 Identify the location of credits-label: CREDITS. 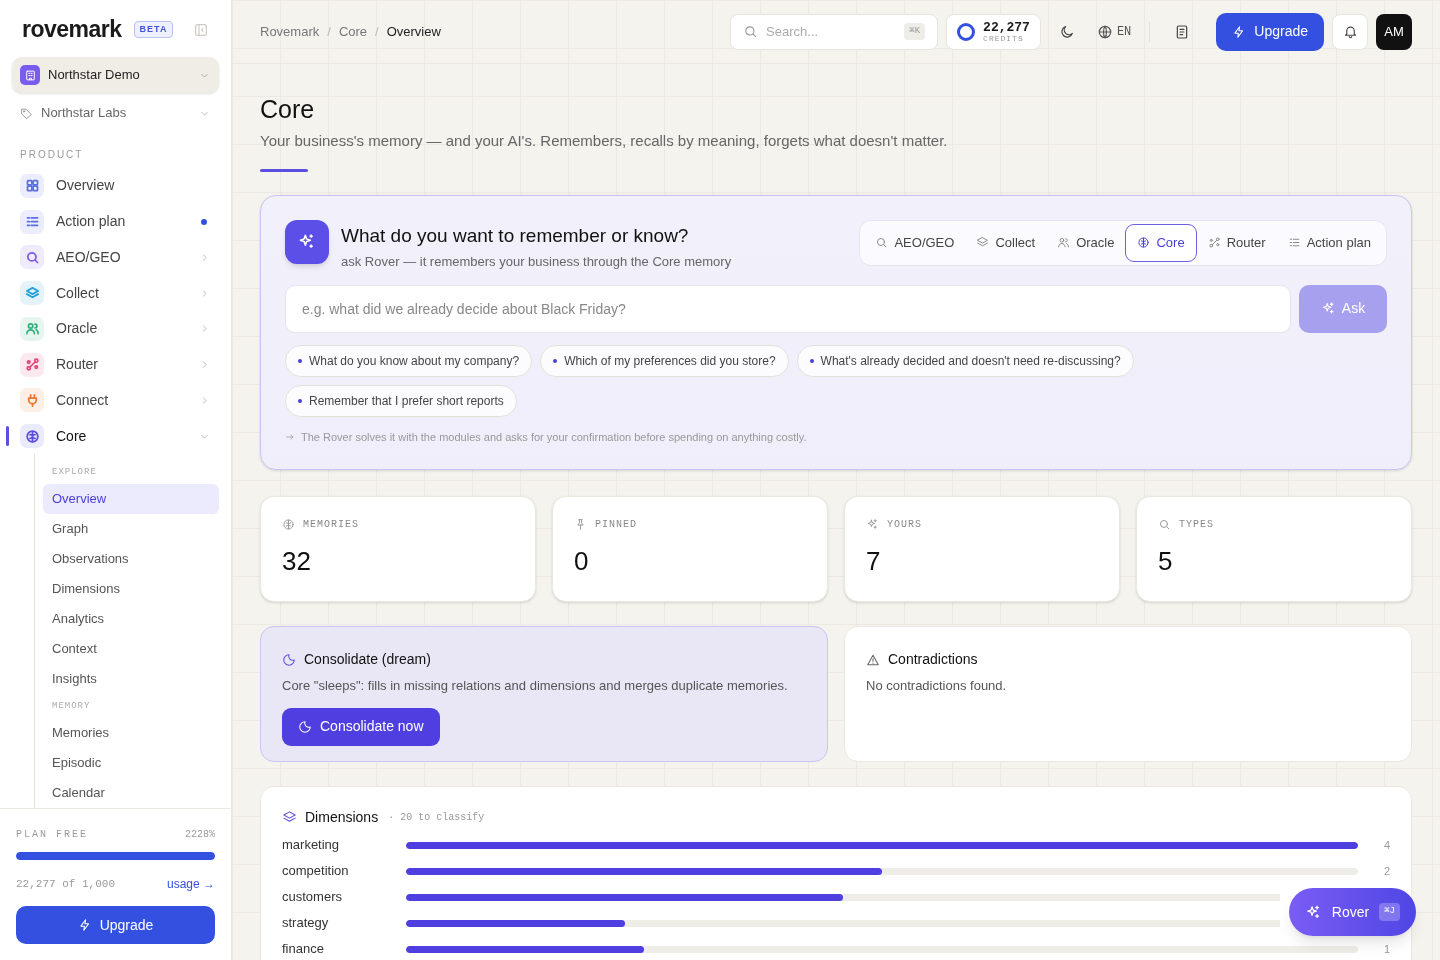
(1004, 38).